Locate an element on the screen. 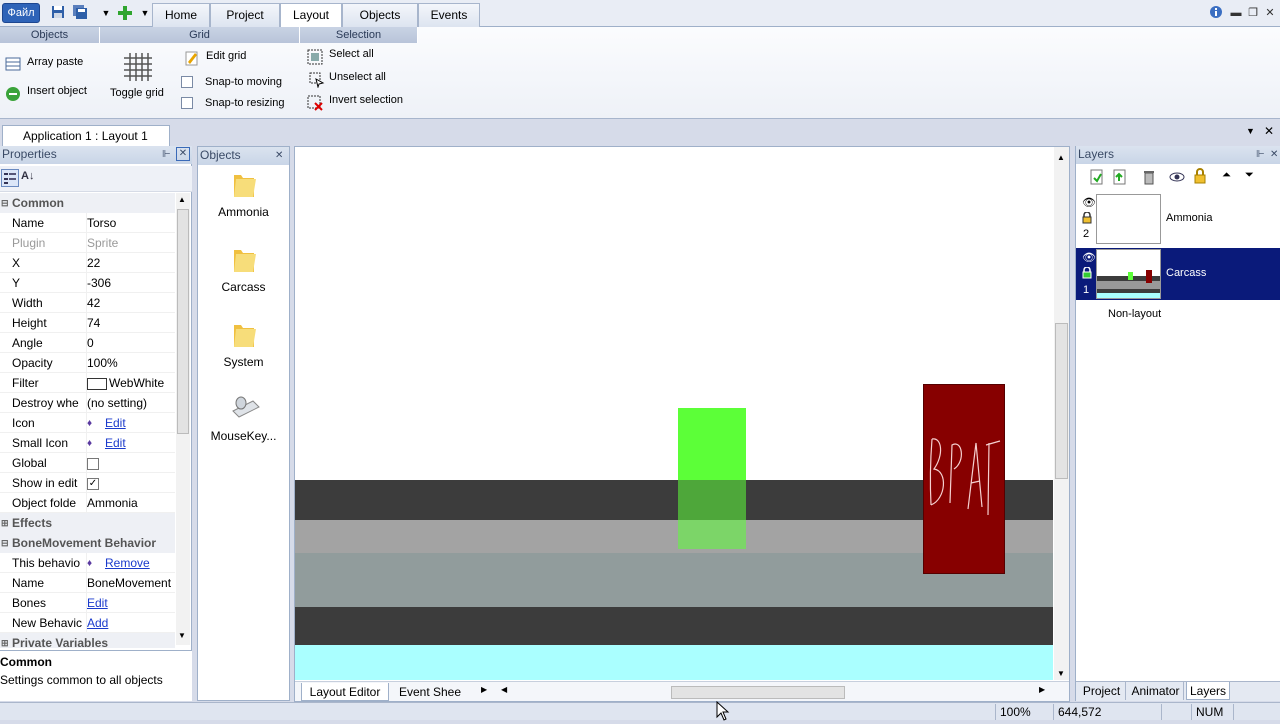  property-value: 100% is located at coordinates (130, 363).